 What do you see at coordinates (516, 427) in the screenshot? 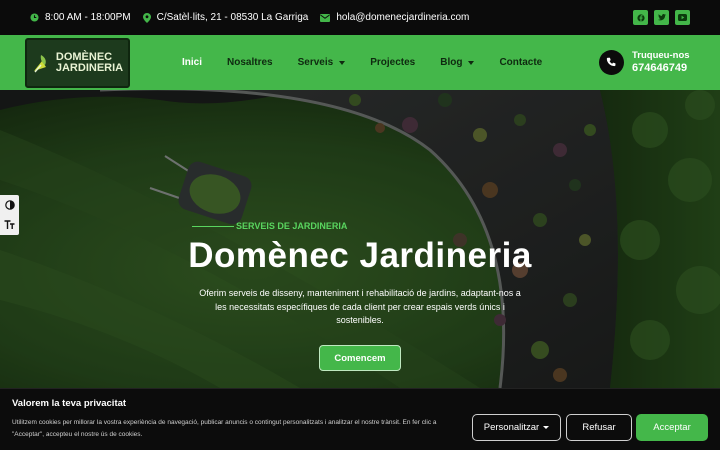
I see `customize-button: Personalitzar` at bounding box center [516, 427].